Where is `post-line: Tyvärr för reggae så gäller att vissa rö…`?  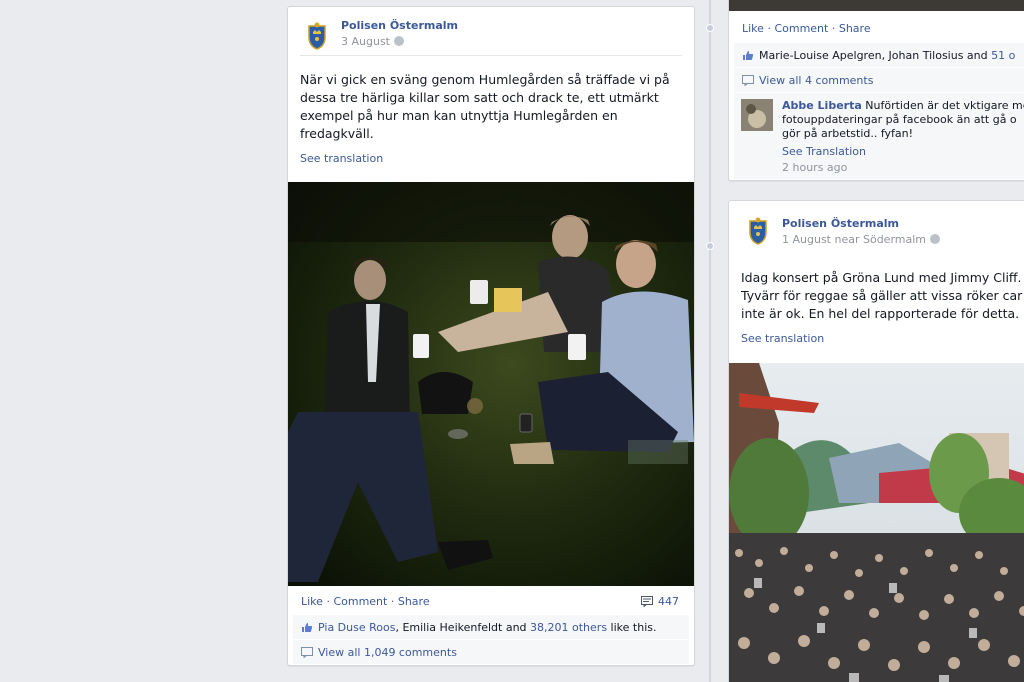
post-line: Tyvärr för reggae så gäller att vissa rö… is located at coordinates (882, 295).